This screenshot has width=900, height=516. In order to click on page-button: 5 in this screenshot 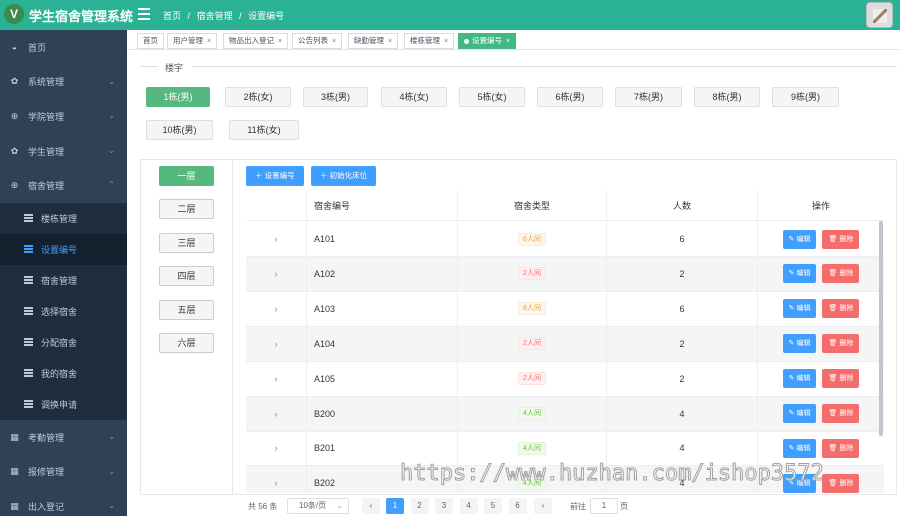, I will do `click(493, 506)`.